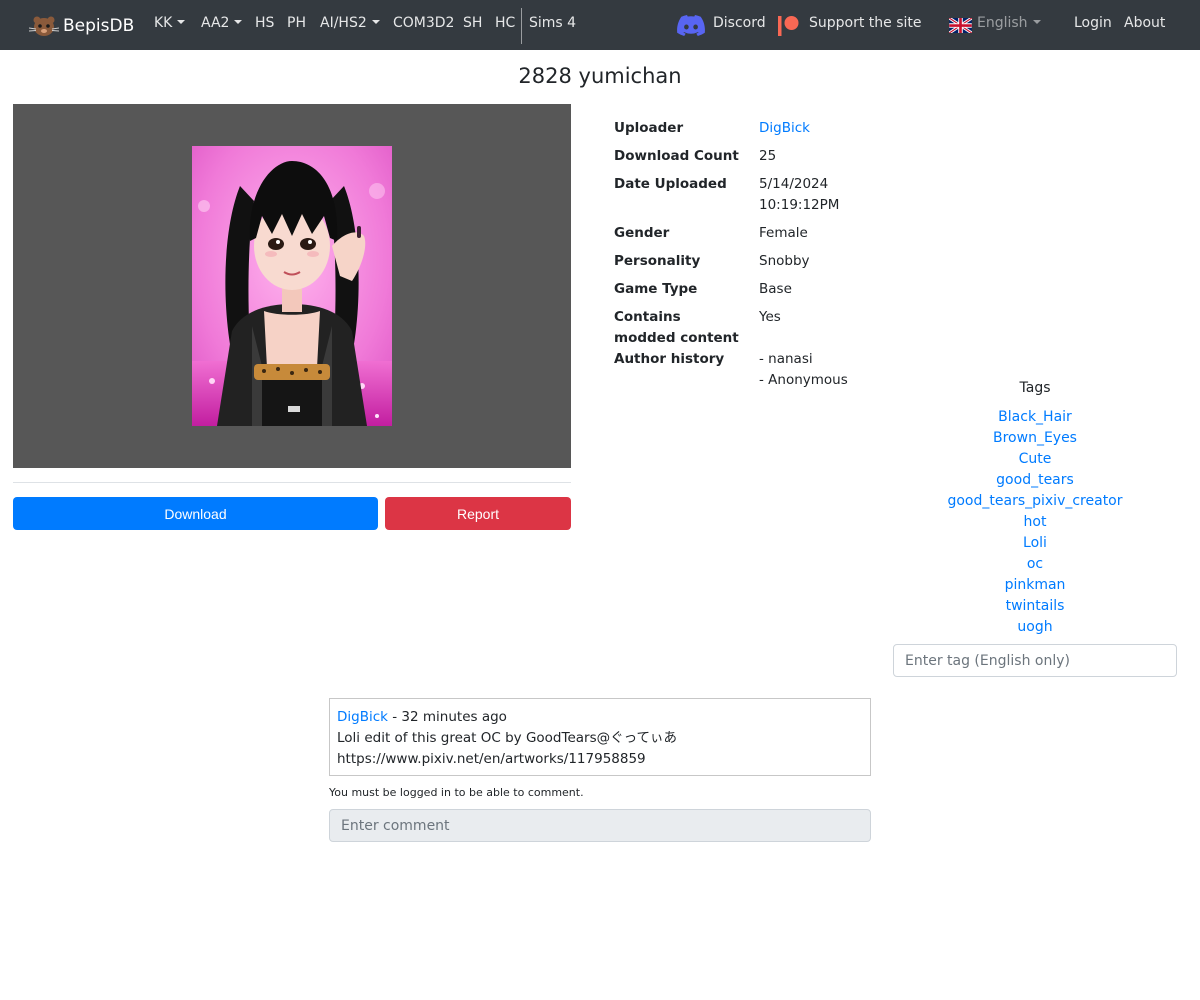 The height and width of the screenshot is (1000, 1200). I want to click on page-title: 2828 yumichan, so click(600, 76).